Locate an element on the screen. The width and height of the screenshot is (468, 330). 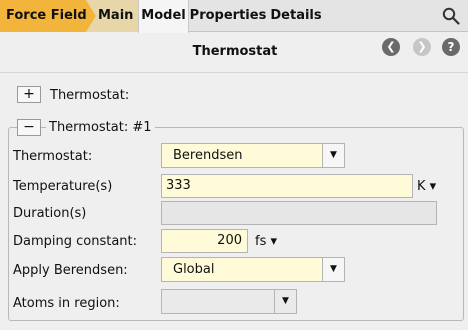
damping-constant-label: Damping constant: is located at coordinates (75, 241).